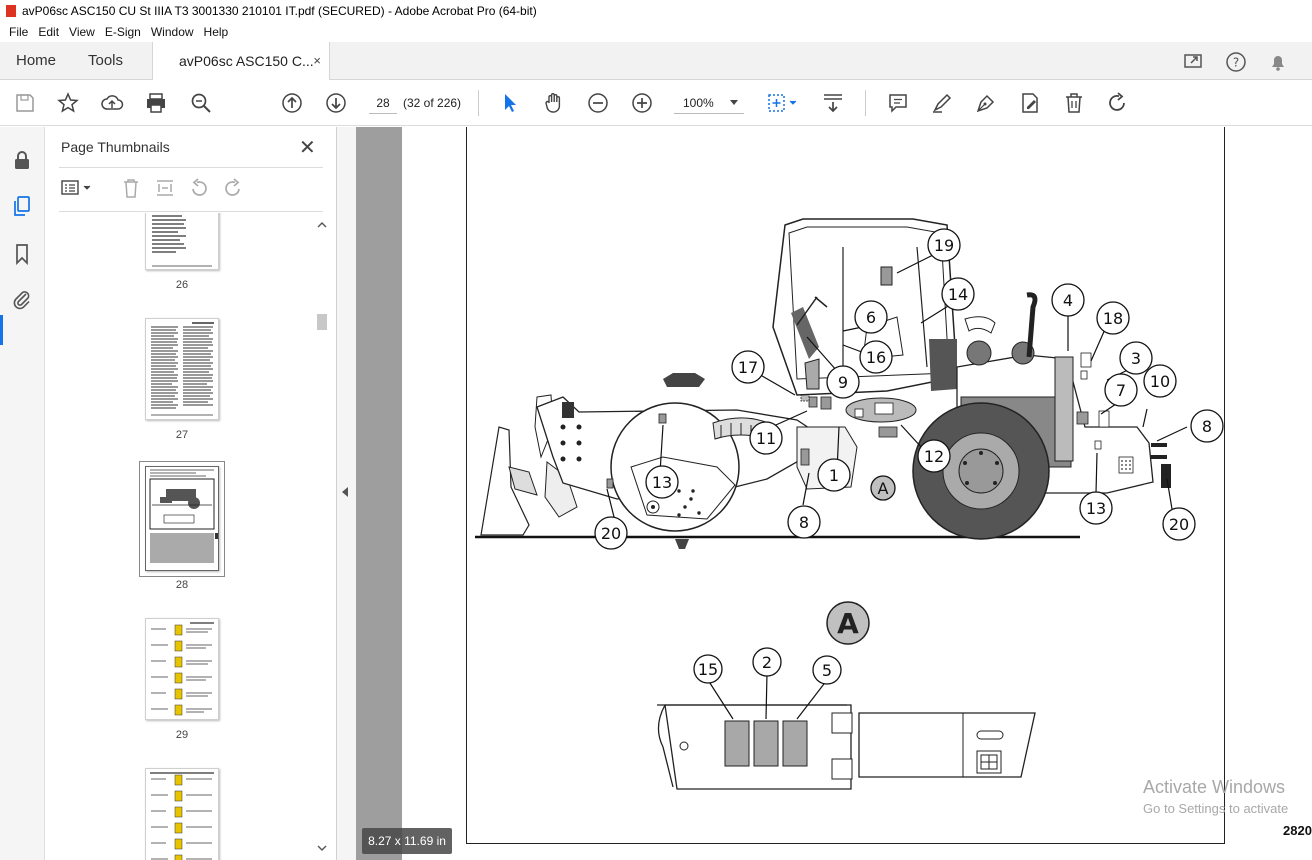  I want to click on tab-tools: Tools, so click(105, 61).